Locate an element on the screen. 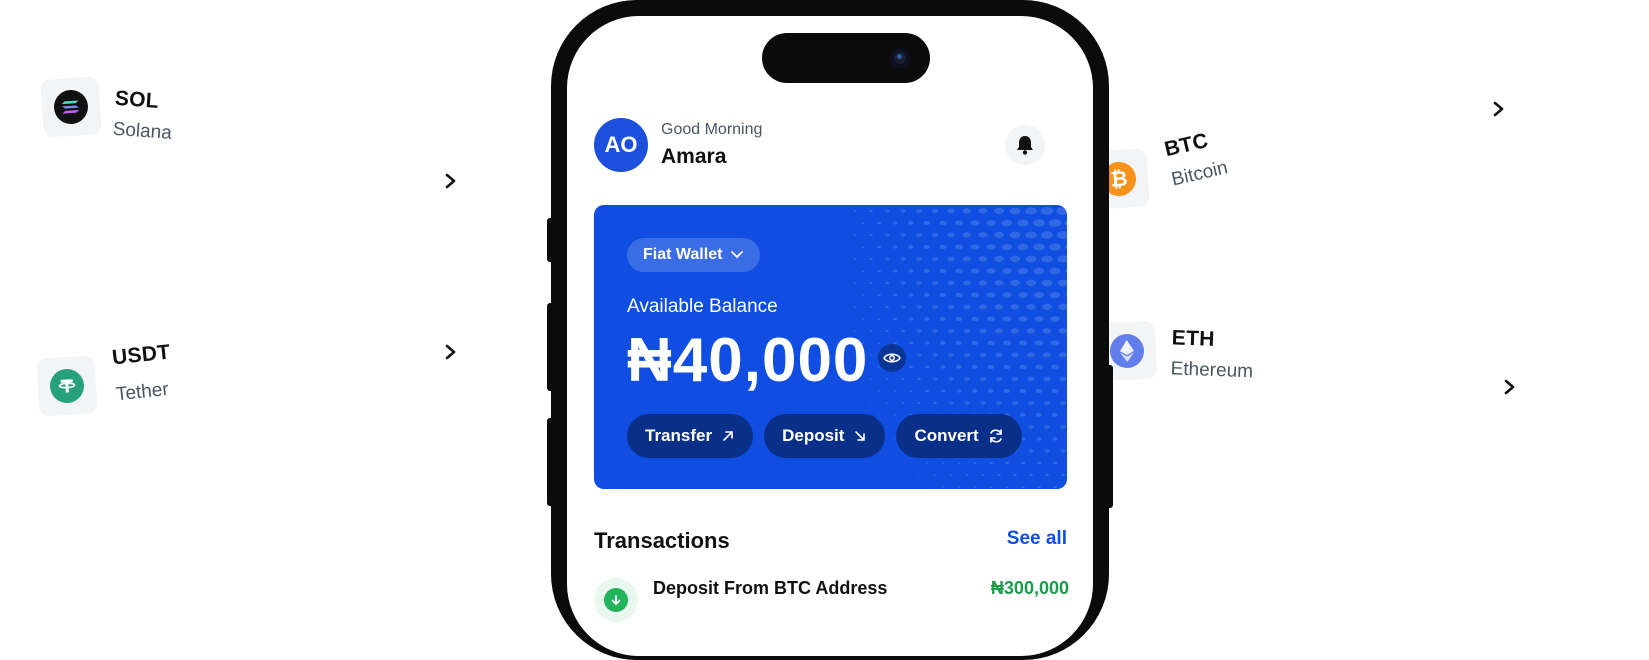  refresh-icon is located at coordinates (996, 436).